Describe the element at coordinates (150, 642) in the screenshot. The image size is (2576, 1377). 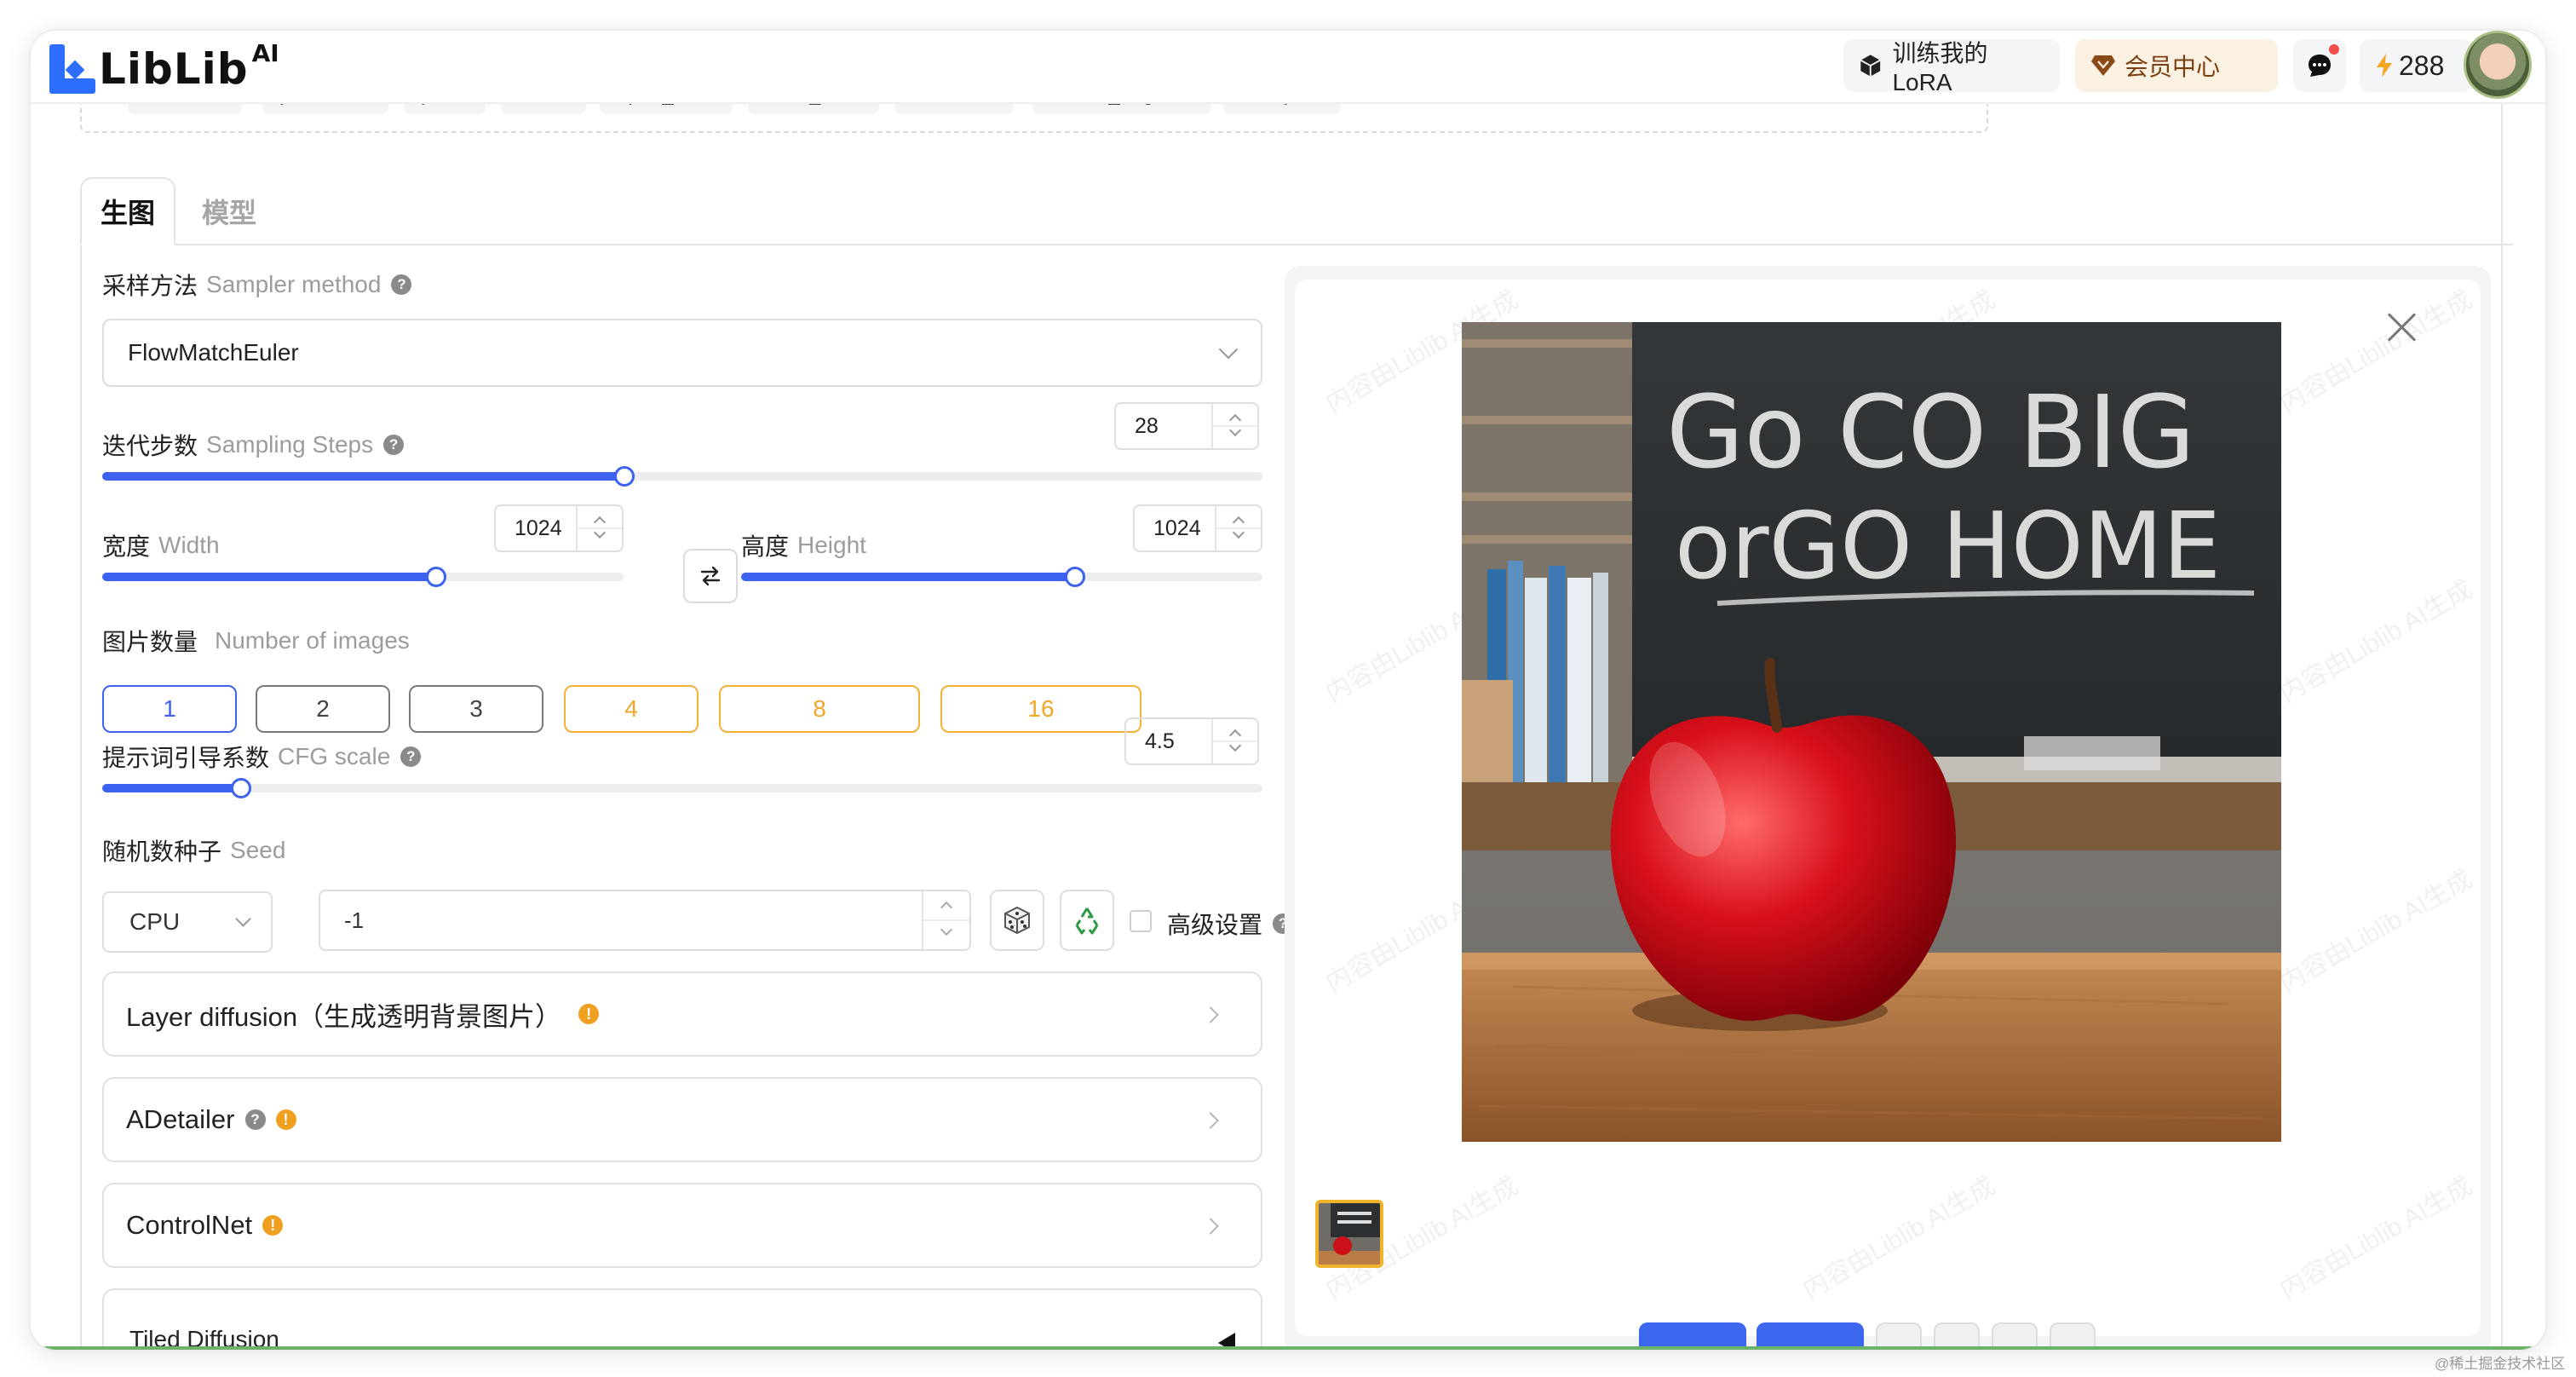
I see `num-images-label-cn: 图片数量` at that location.